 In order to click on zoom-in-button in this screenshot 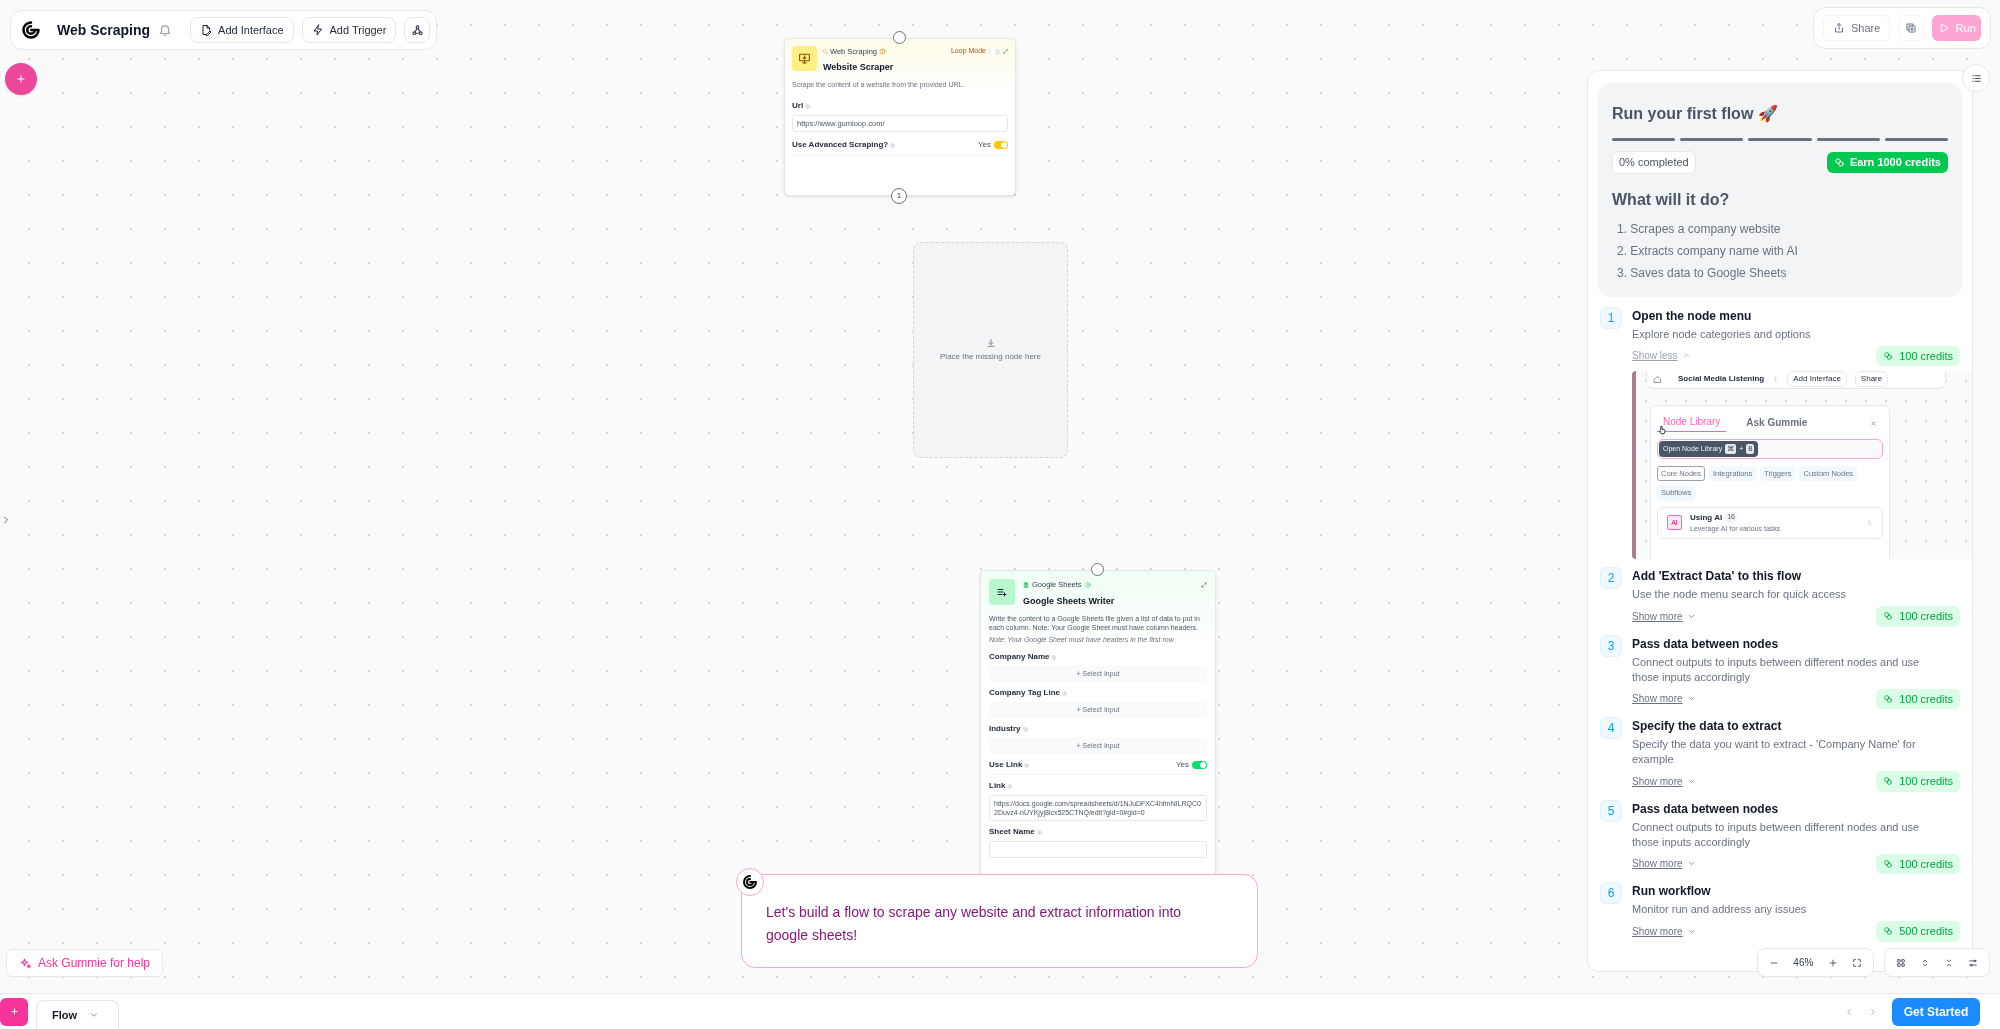, I will do `click(1832, 962)`.